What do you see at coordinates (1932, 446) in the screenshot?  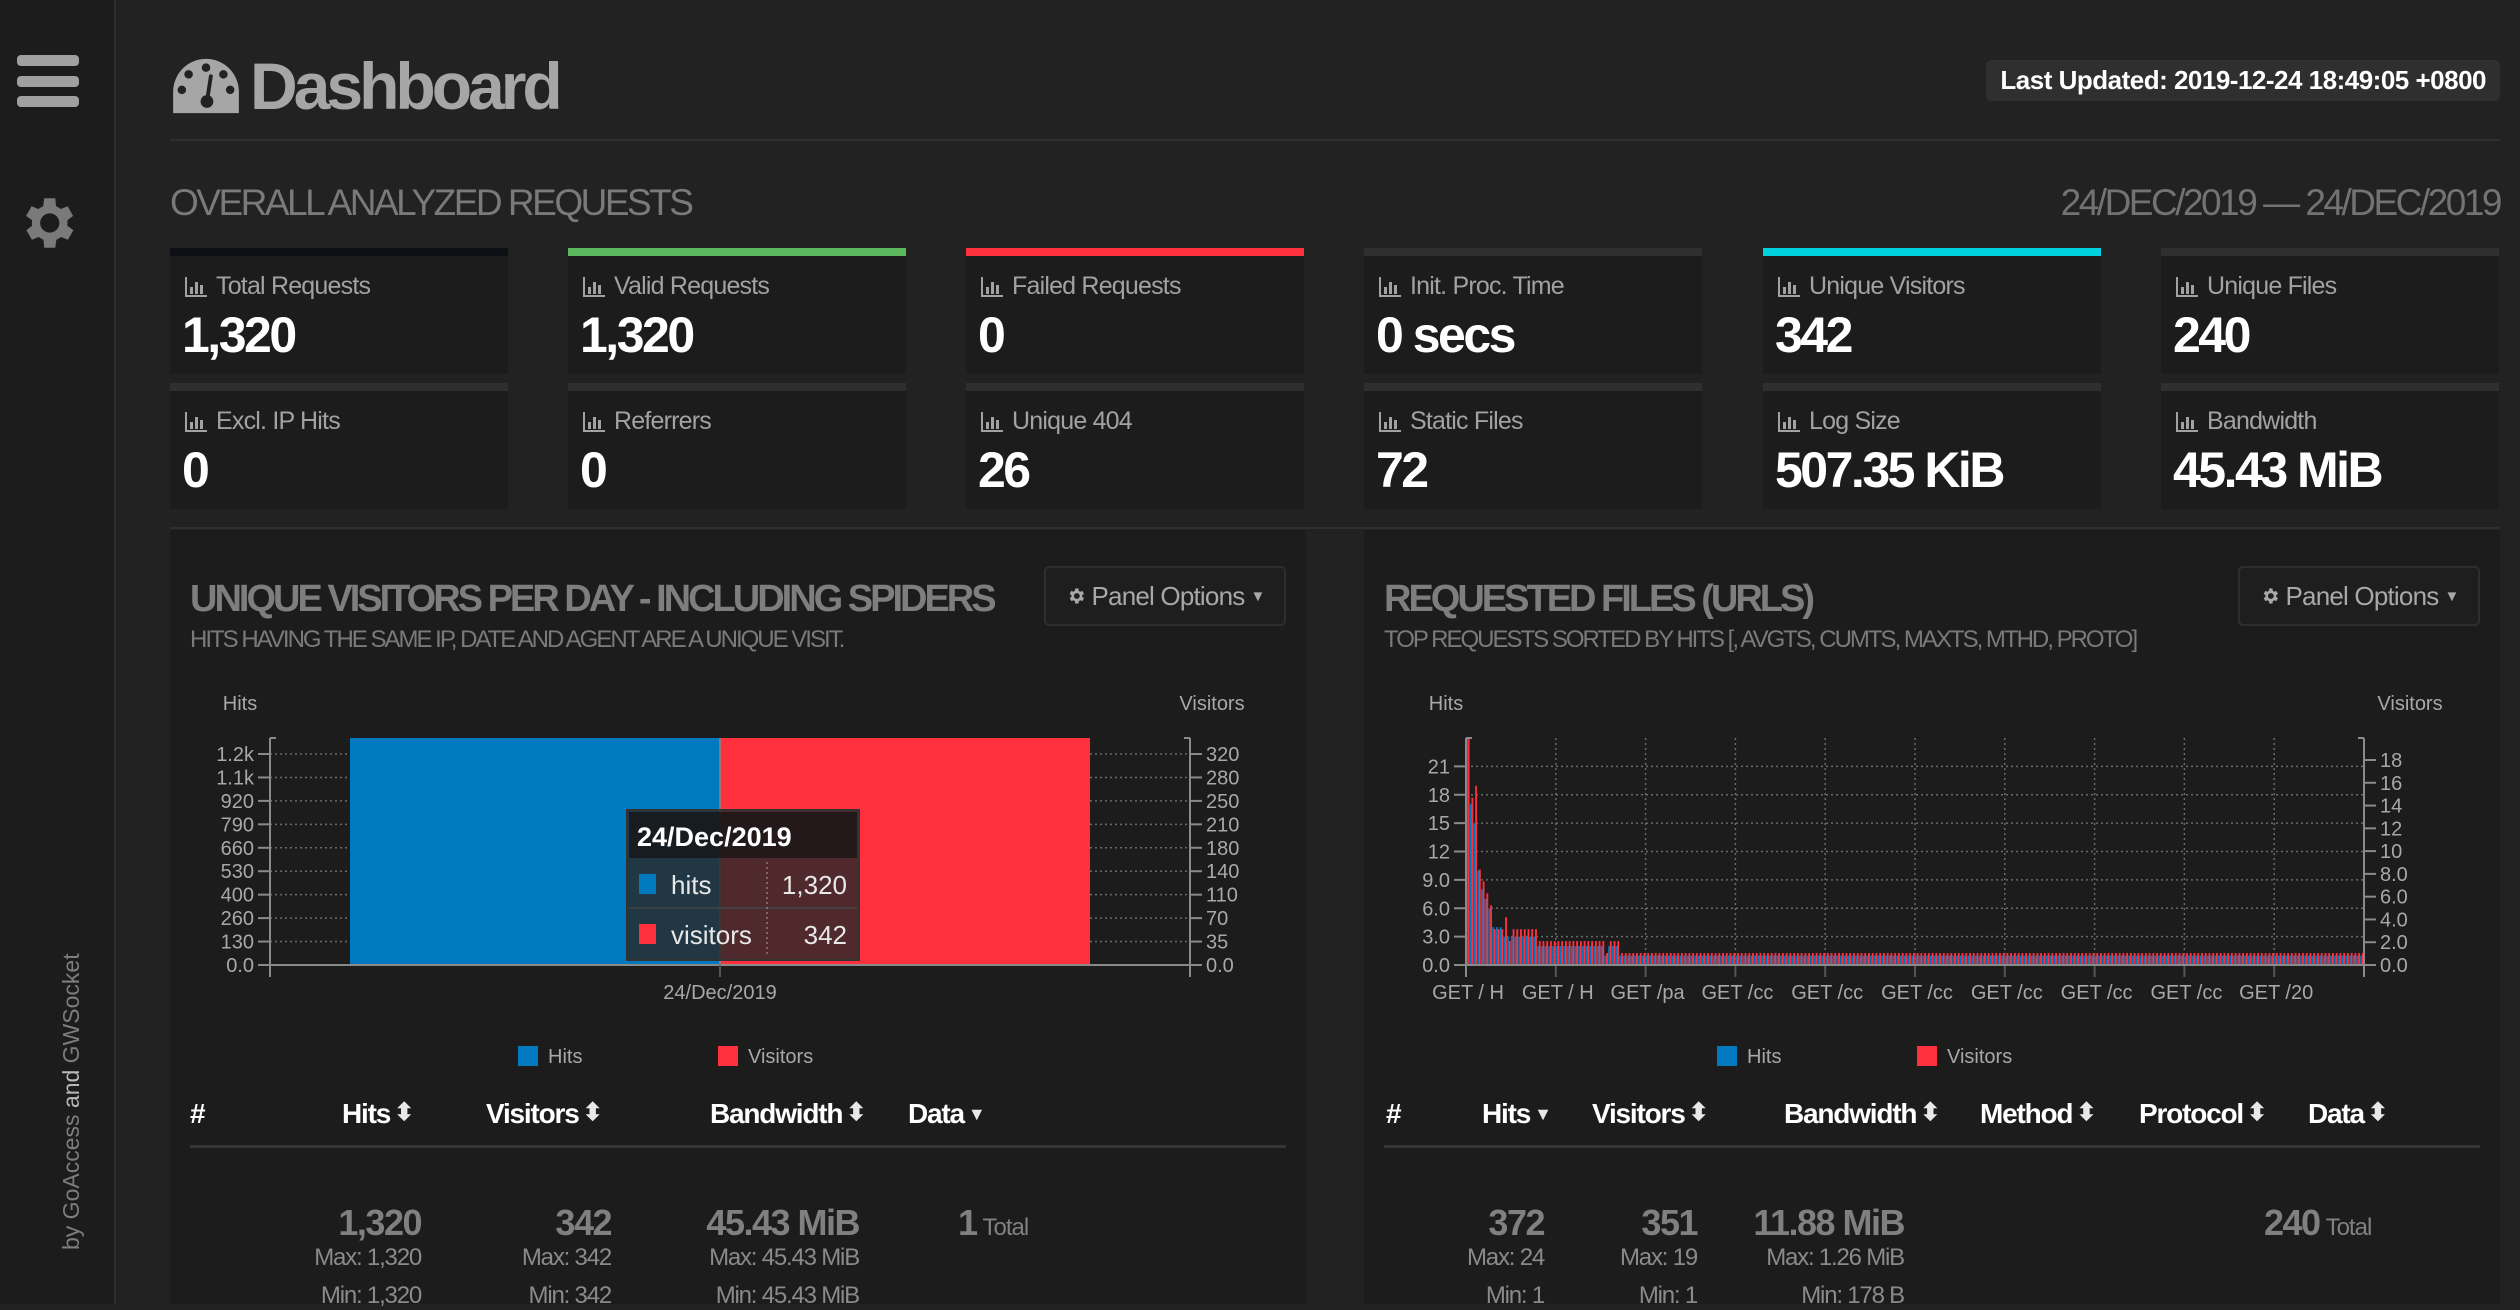 I see `stat-card-log-size: Log Size 507.35 KiB` at bounding box center [1932, 446].